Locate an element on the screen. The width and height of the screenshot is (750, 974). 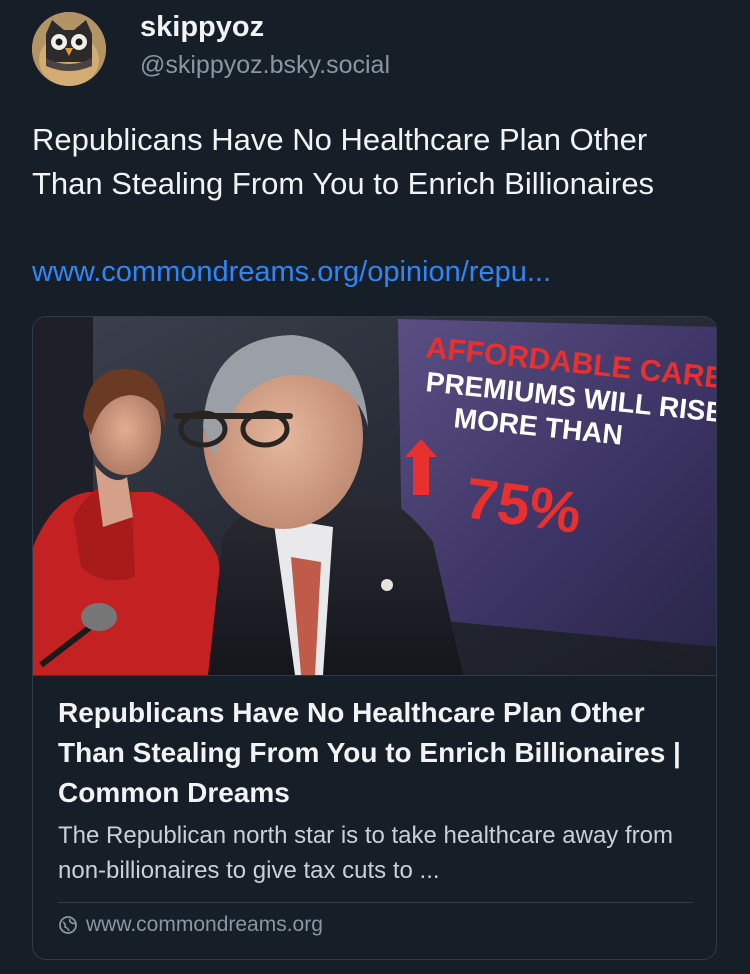
author-handle: @skippyoz.bsky.social is located at coordinates (265, 65).